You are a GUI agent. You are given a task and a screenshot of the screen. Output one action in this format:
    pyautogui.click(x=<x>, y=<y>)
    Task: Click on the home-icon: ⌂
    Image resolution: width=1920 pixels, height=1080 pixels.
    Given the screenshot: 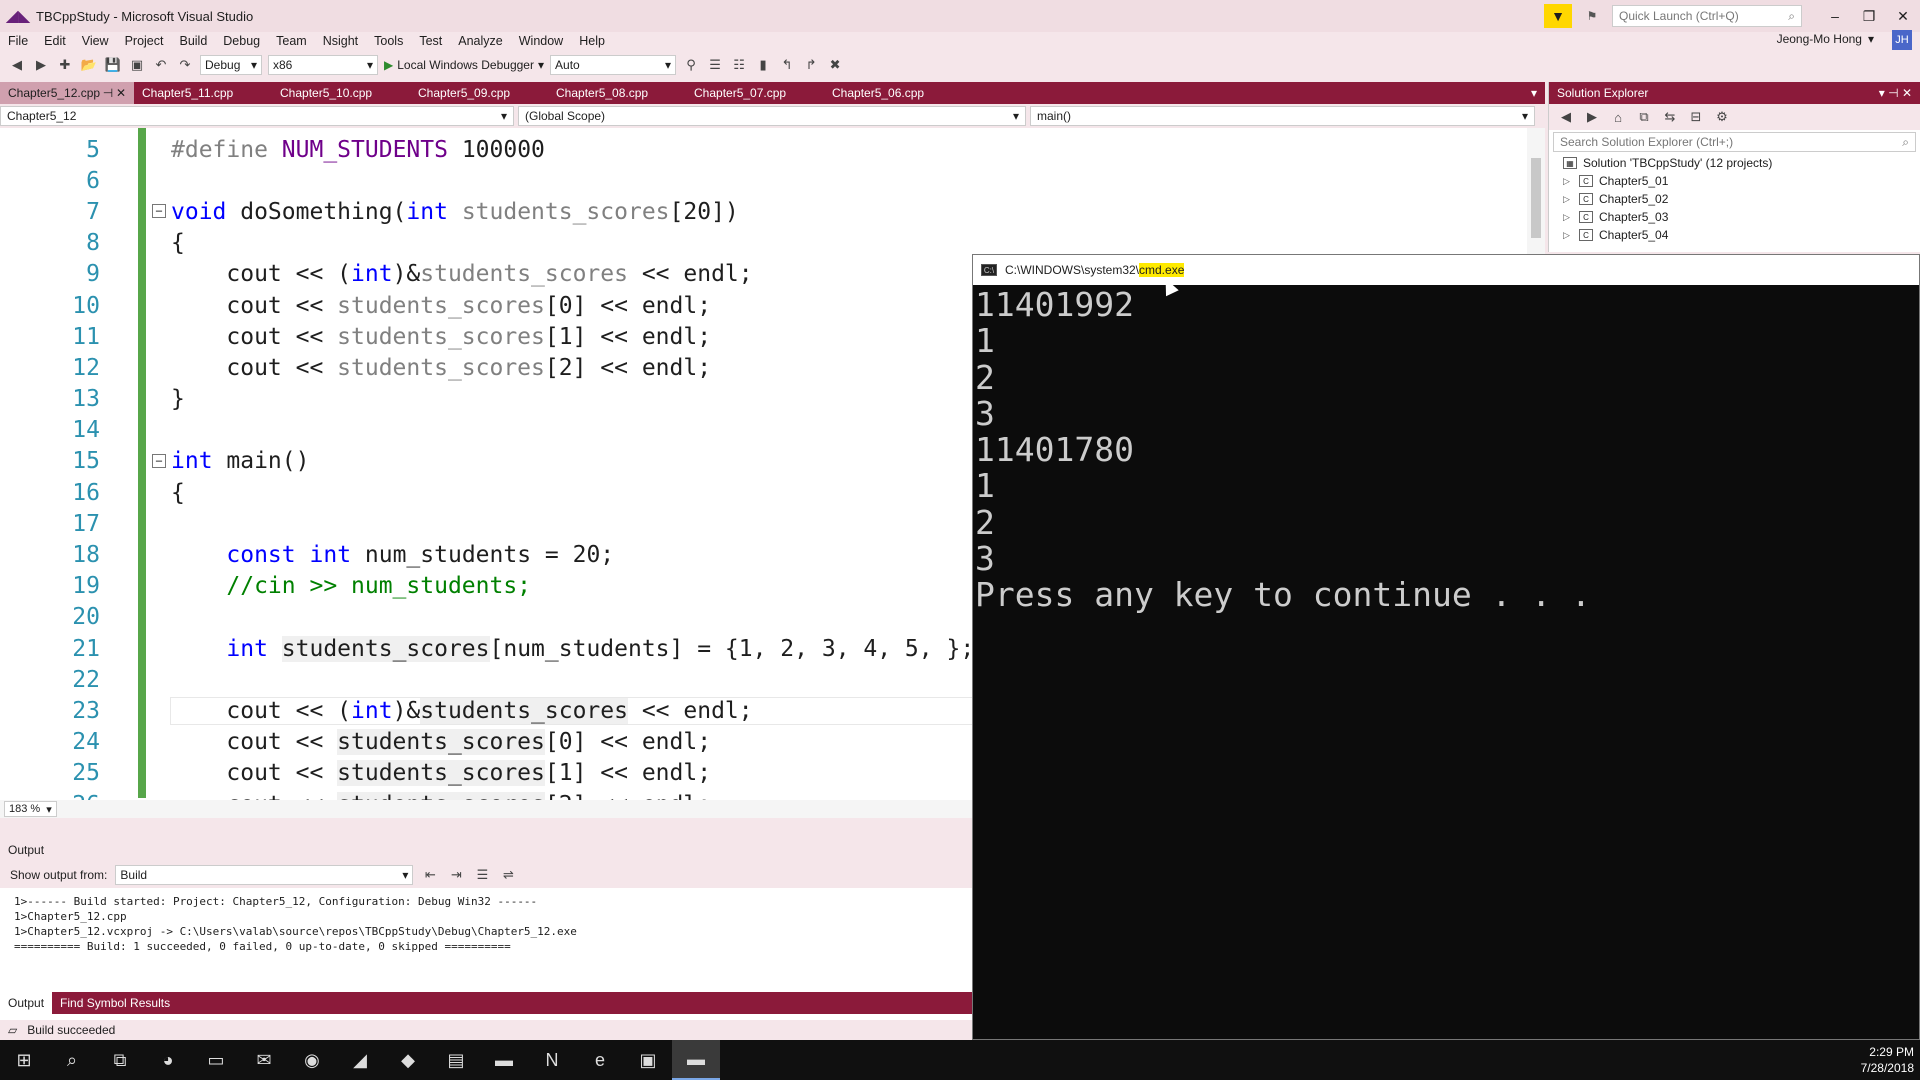 What is the action you would take?
    pyautogui.click(x=1618, y=117)
    